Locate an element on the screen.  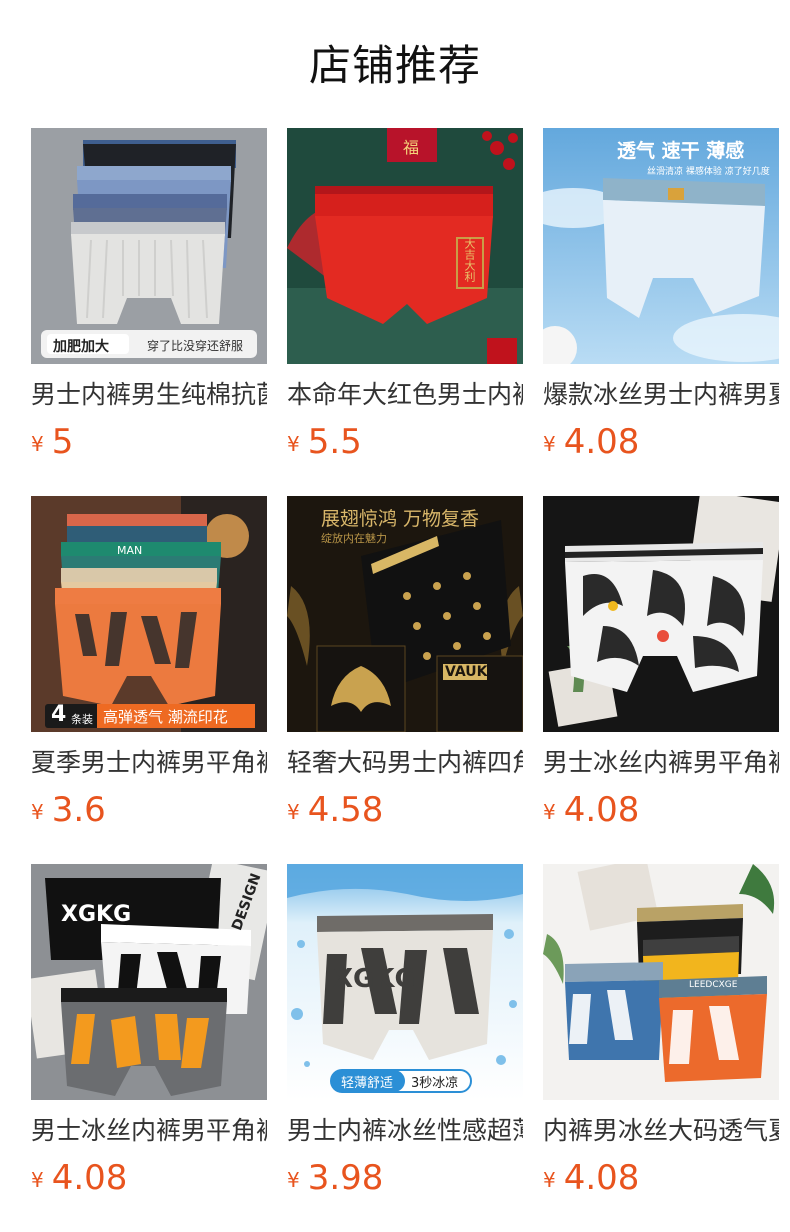
product-image-4: MAN 4 条装 高弹透气 潮流印花 is located at coordinates (149, 614).